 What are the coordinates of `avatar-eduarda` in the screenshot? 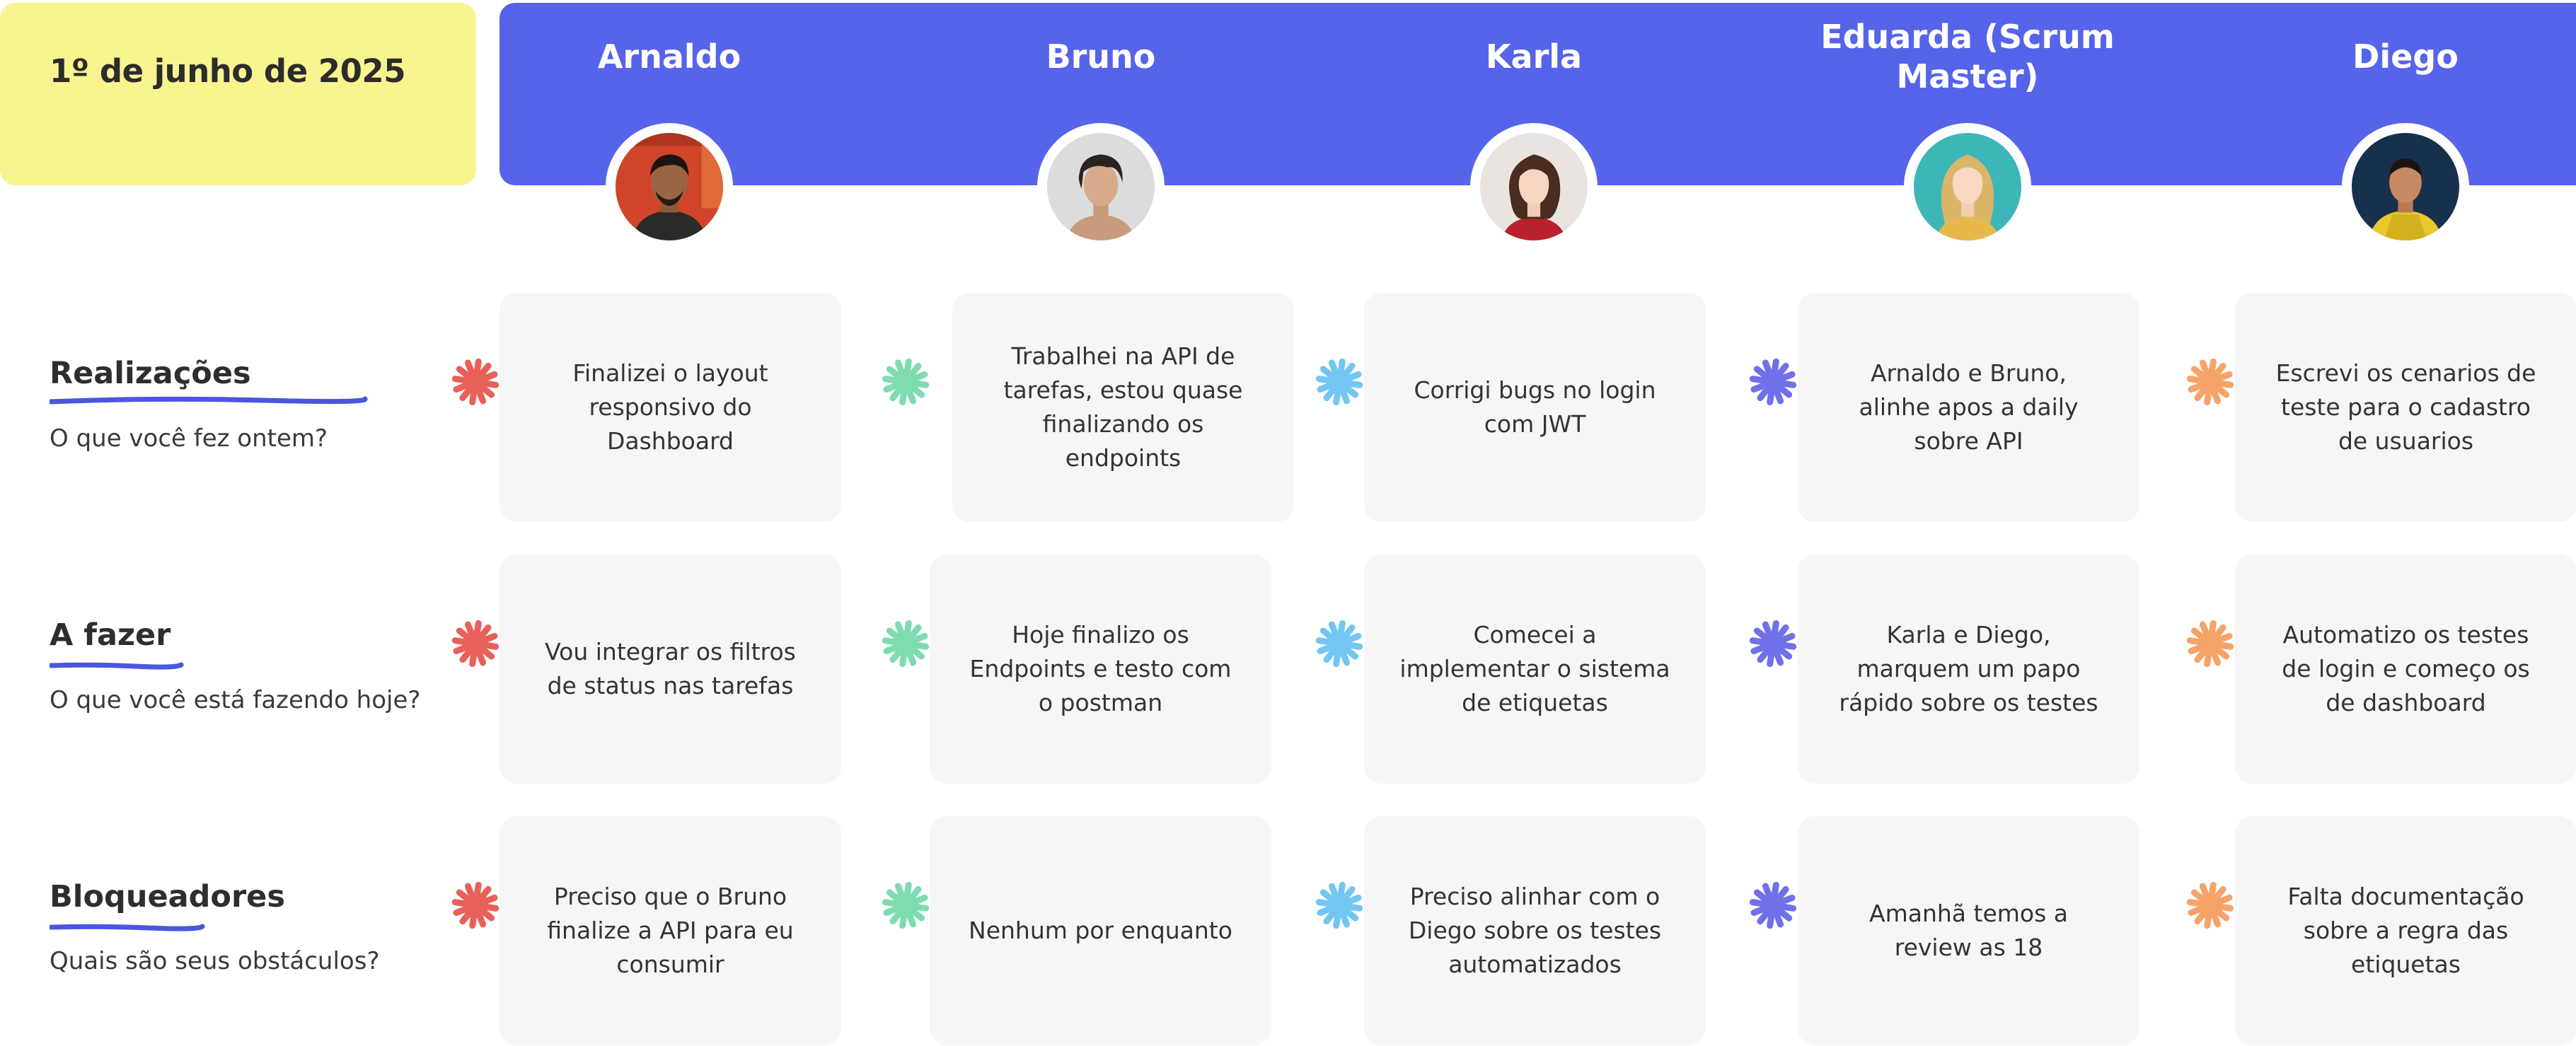 It's located at (1967, 186).